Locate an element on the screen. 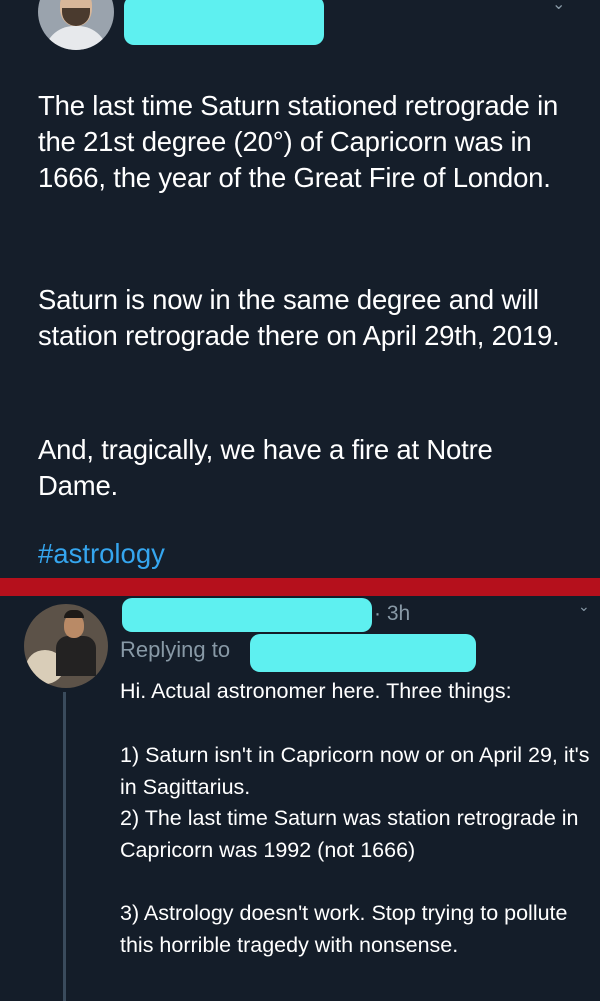 The height and width of the screenshot is (1001, 600). reply-author-avatar is located at coordinates (66, 646).